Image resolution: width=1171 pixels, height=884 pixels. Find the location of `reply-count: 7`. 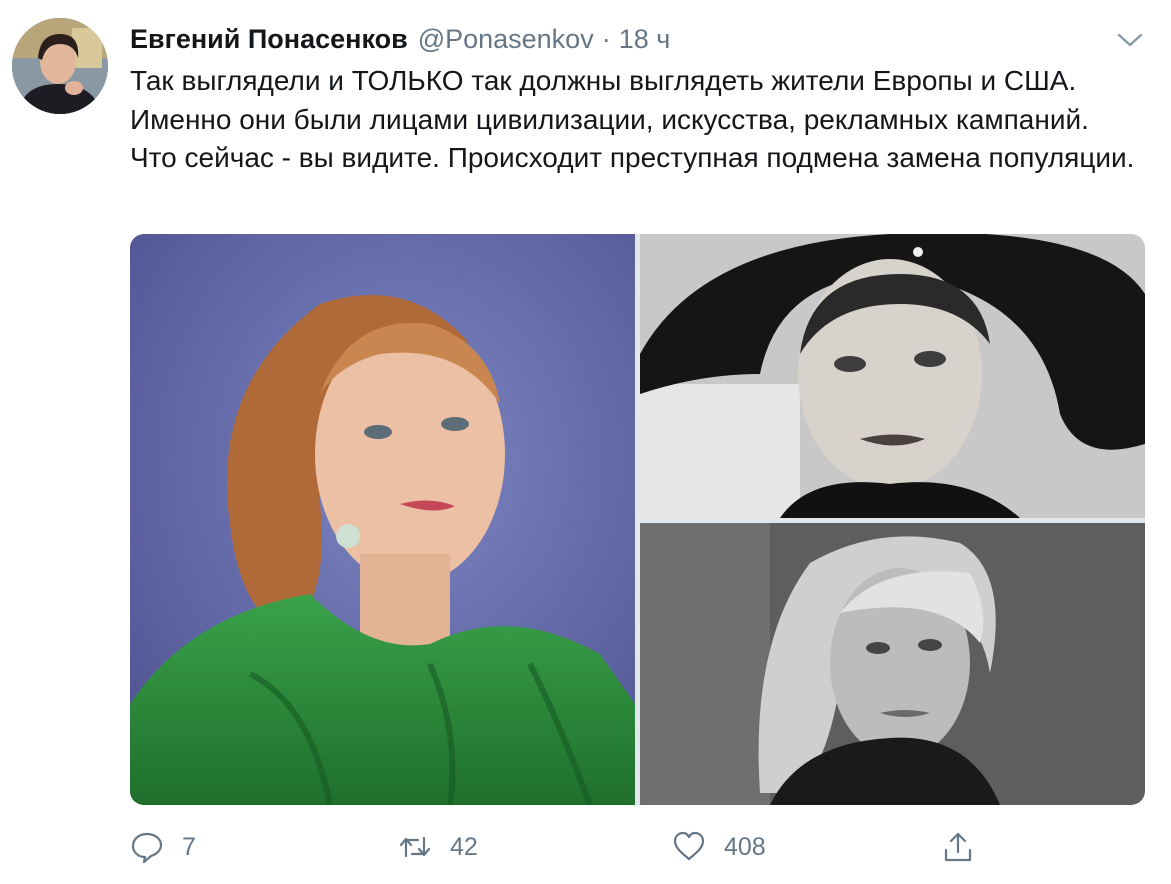

reply-count: 7 is located at coordinates (189, 846).